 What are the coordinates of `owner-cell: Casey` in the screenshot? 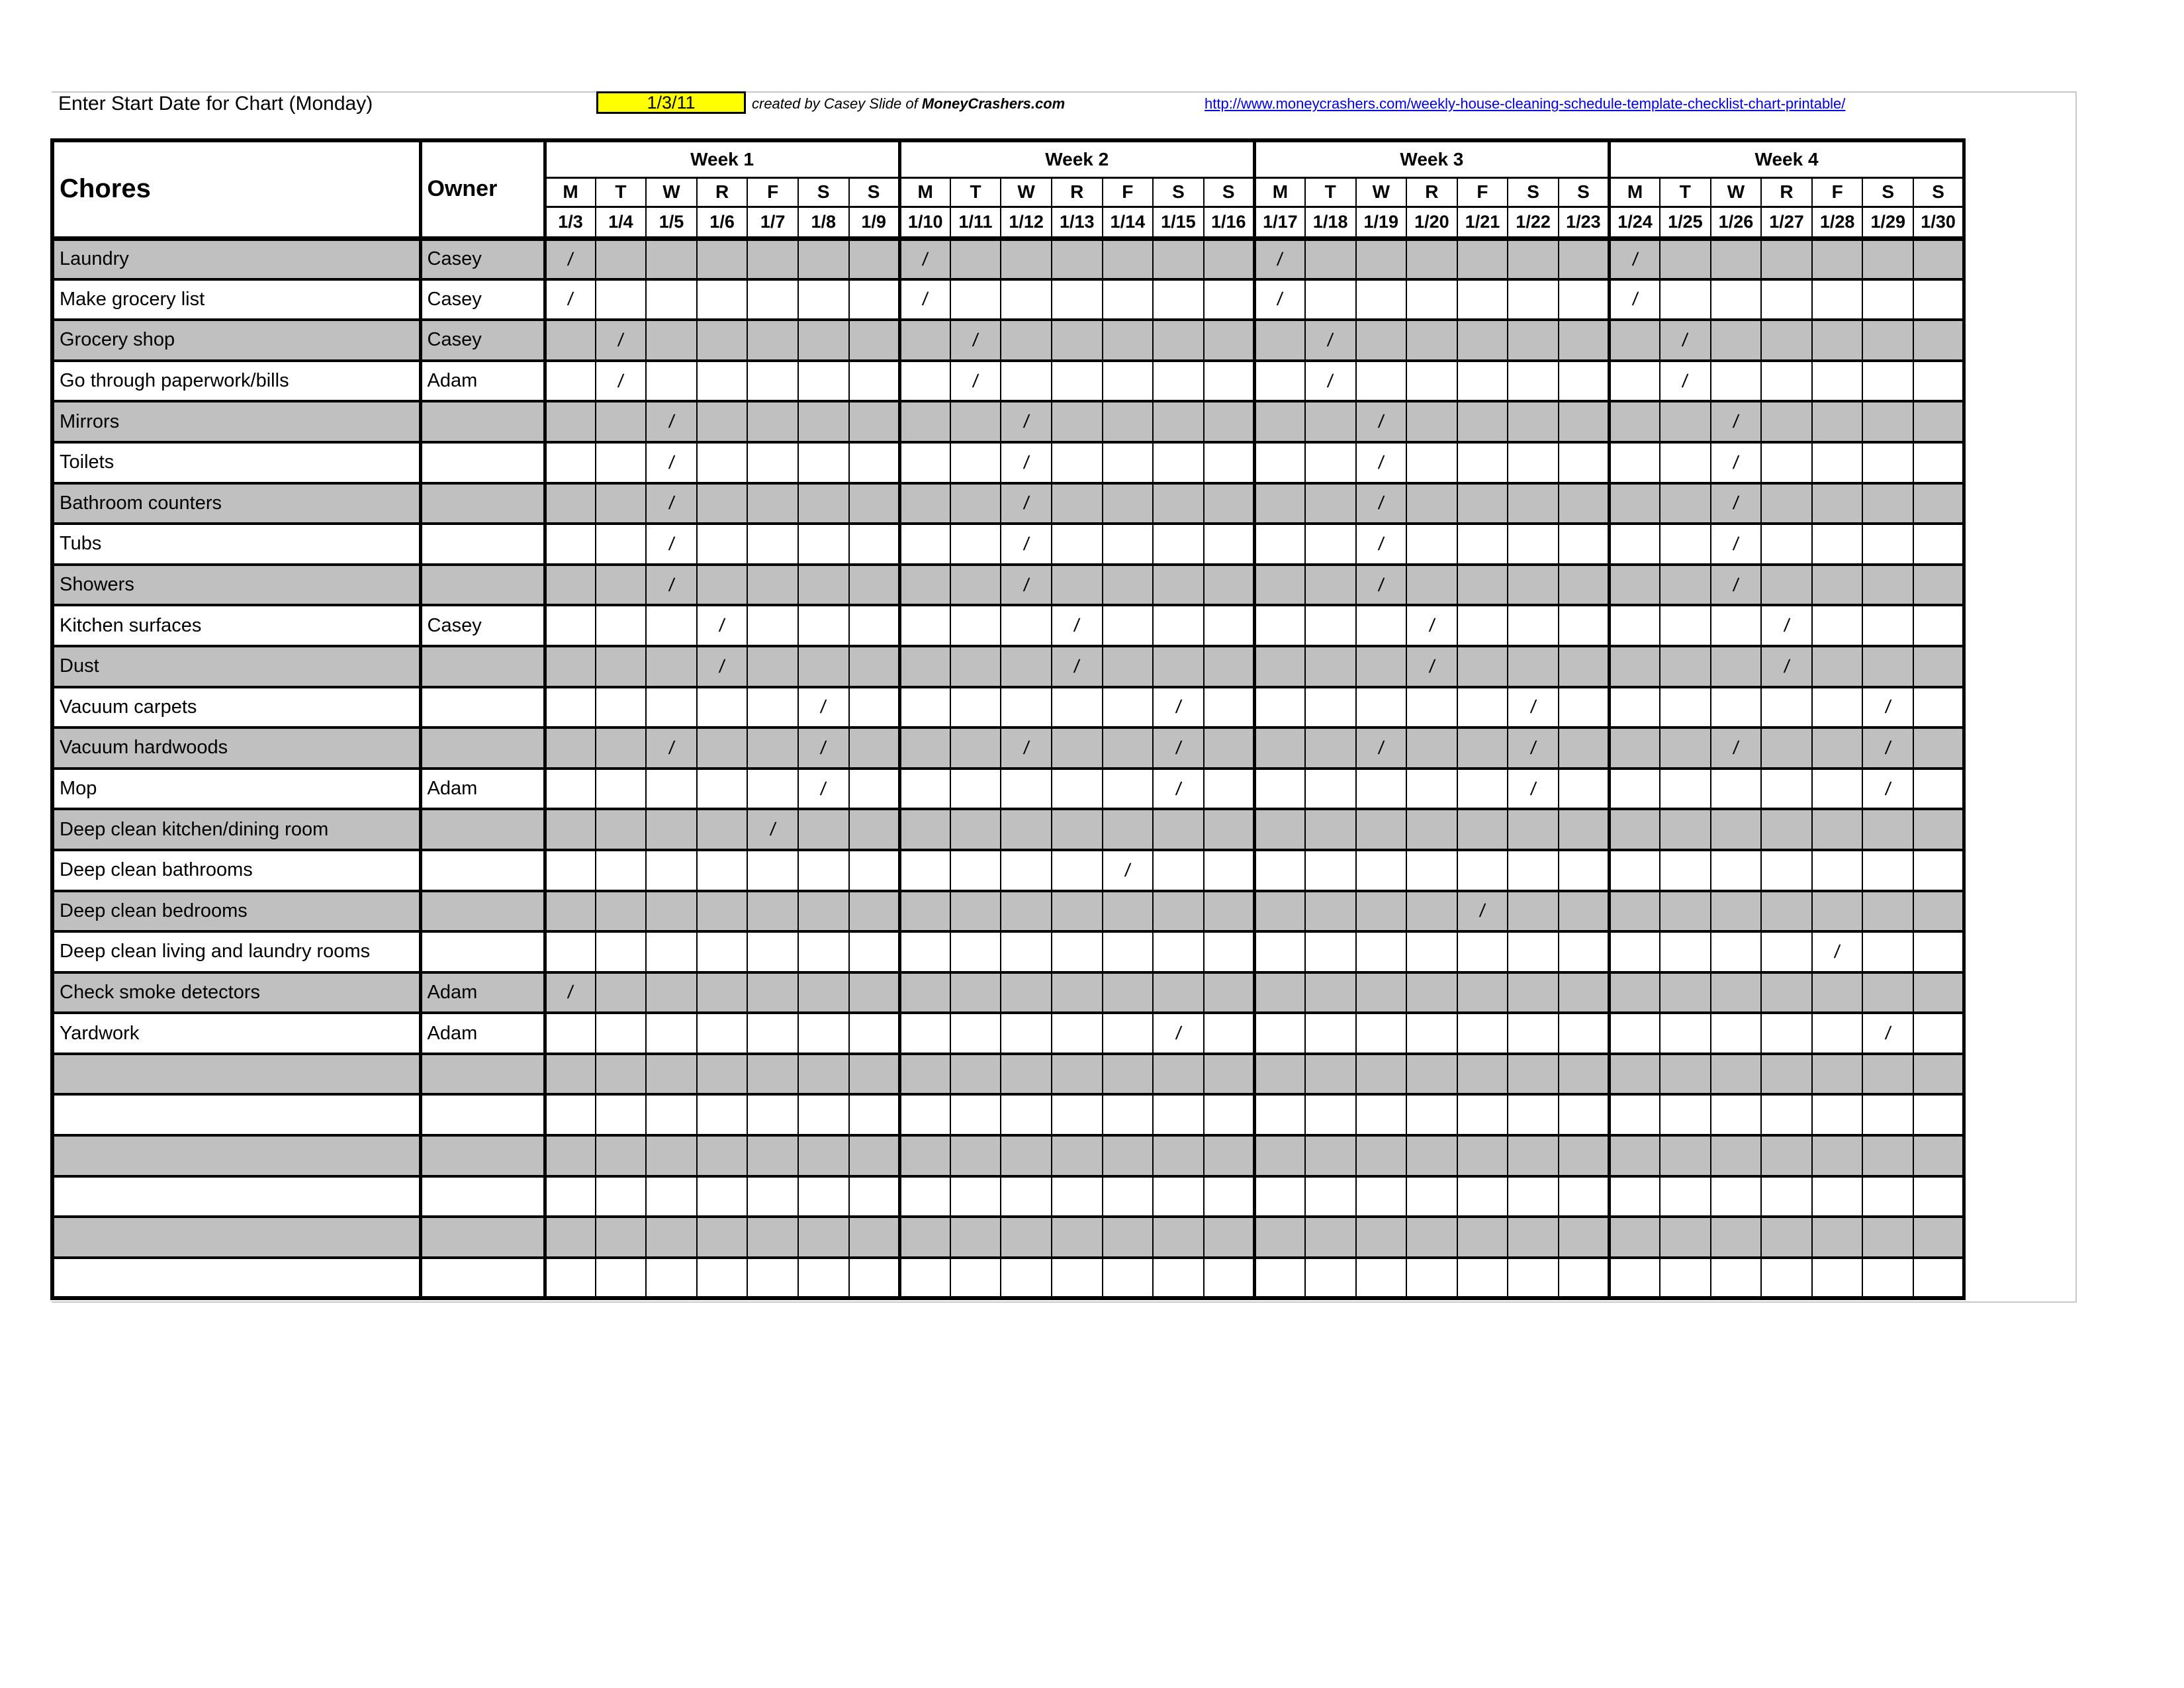 It's located at (483, 625).